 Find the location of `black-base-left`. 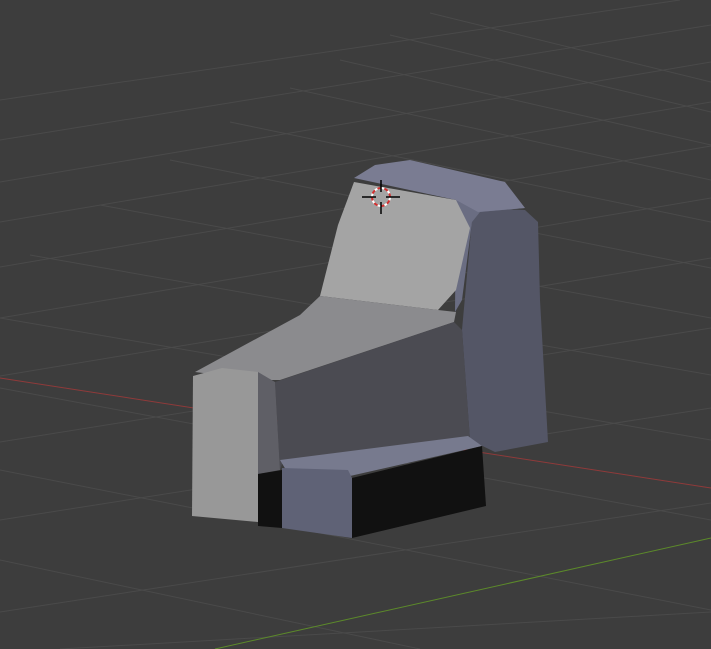

black-base-left is located at coordinates (270, 499).